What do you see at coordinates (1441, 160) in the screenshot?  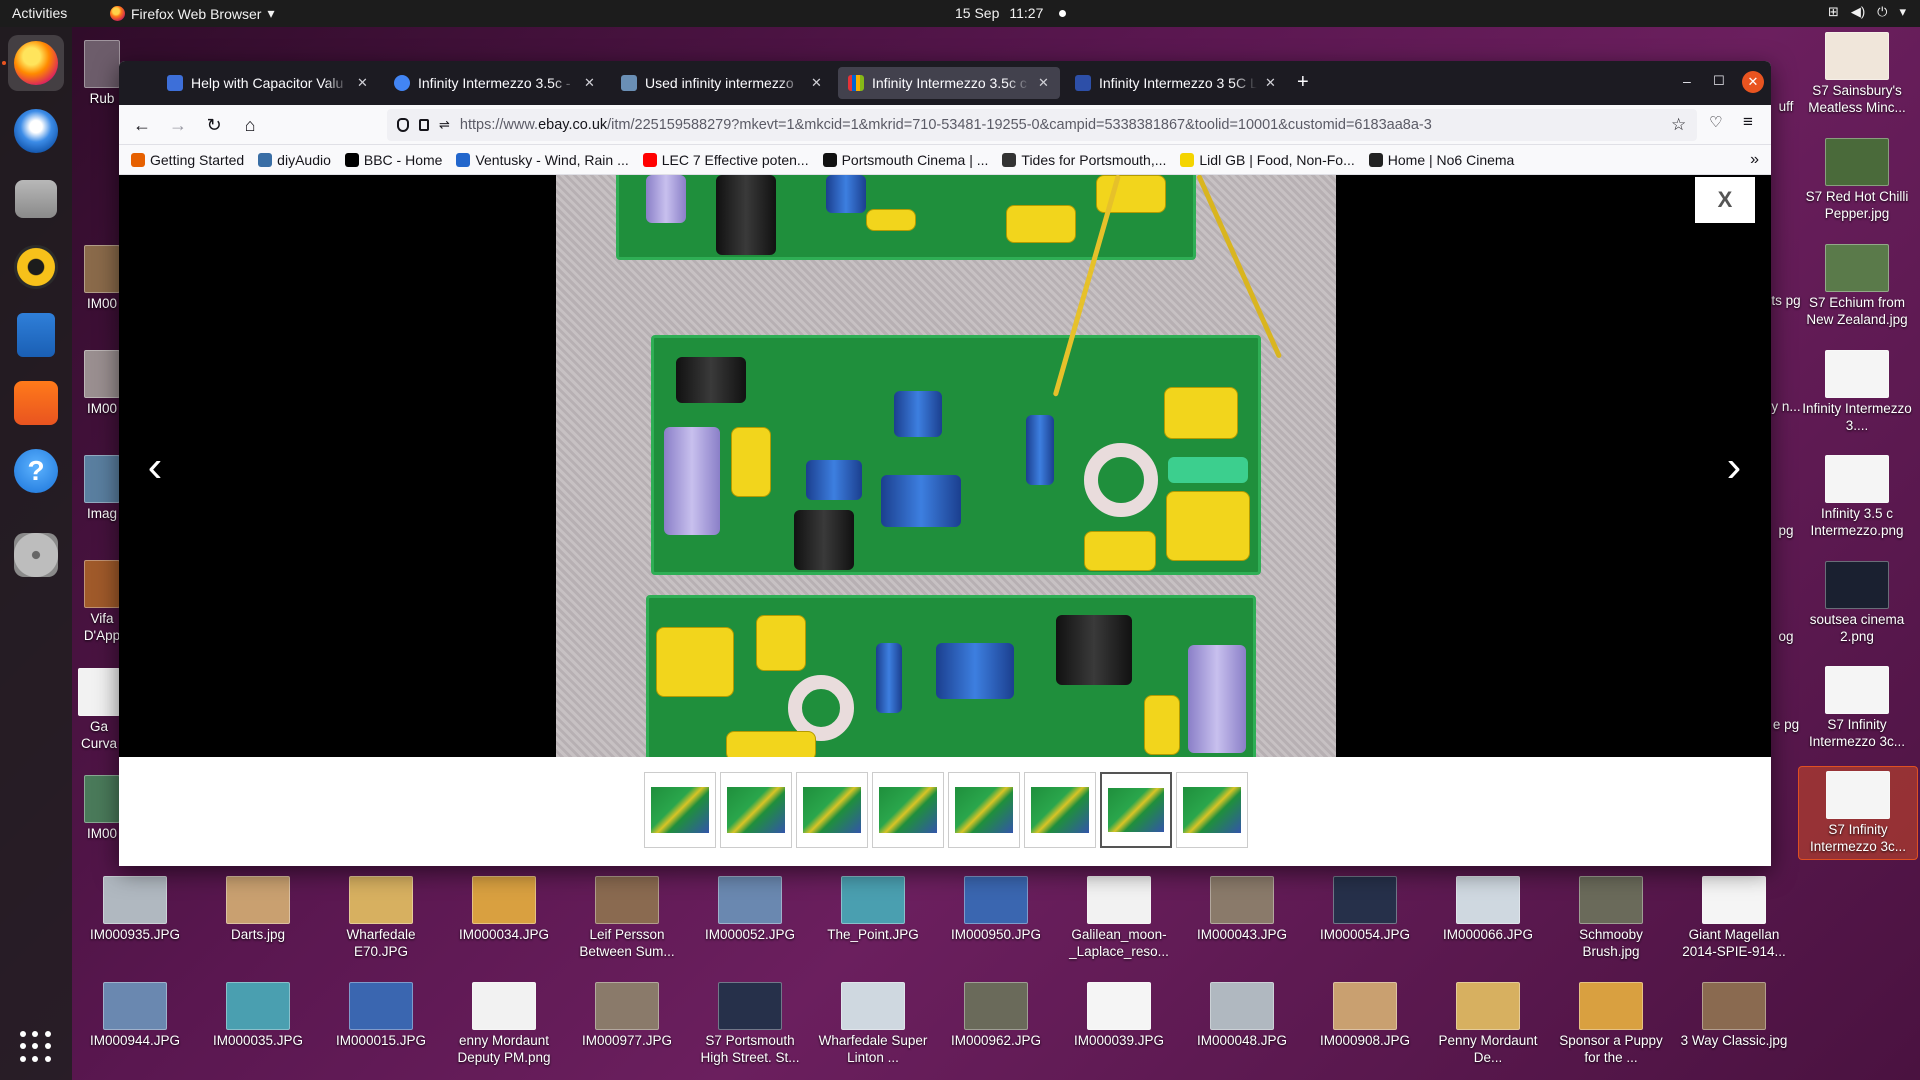 I see `bookmark-item: Home | No6 Cinema` at bounding box center [1441, 160].